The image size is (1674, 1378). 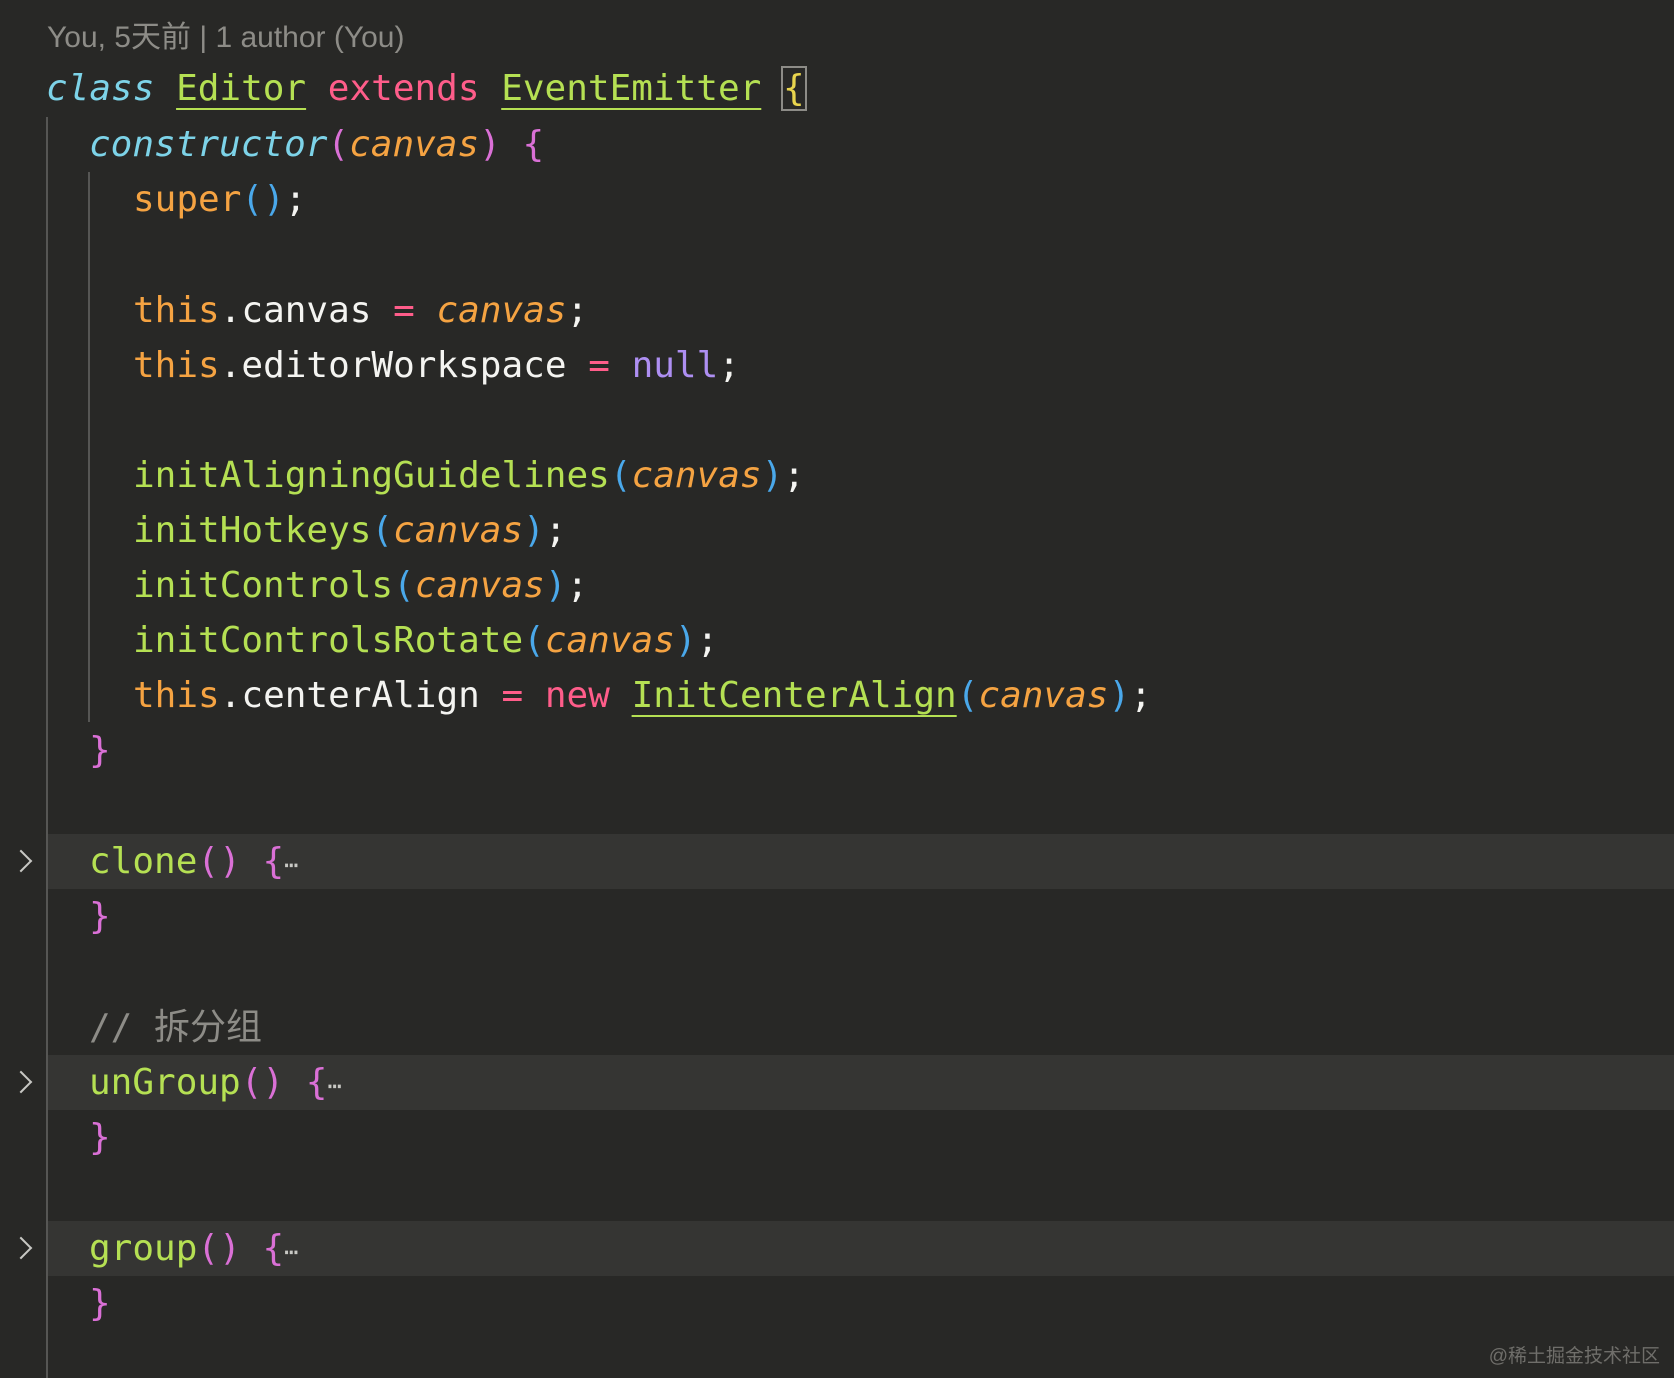 I want to click on code-line: this.editorWorkspace = null;, so click(x=436, y=365).